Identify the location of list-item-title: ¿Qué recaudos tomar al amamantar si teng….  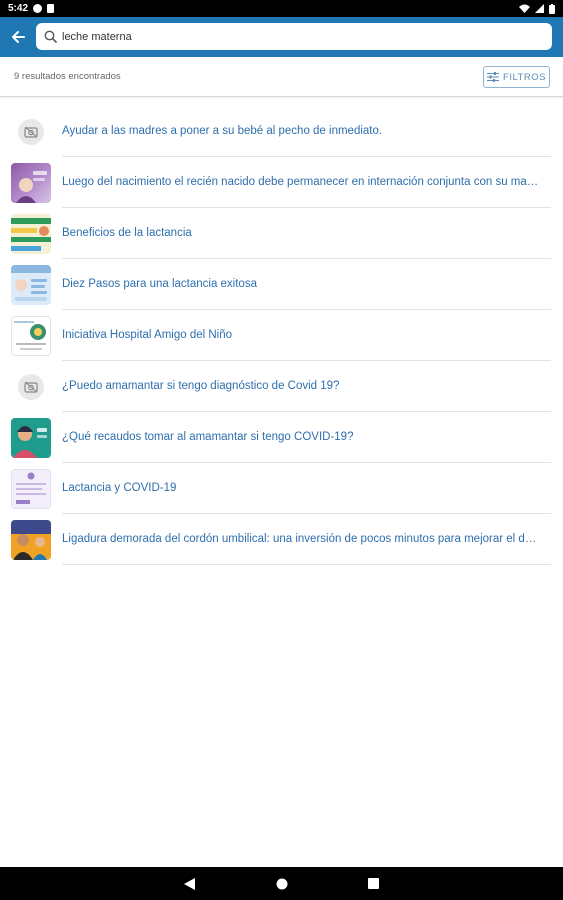
(208, 437).